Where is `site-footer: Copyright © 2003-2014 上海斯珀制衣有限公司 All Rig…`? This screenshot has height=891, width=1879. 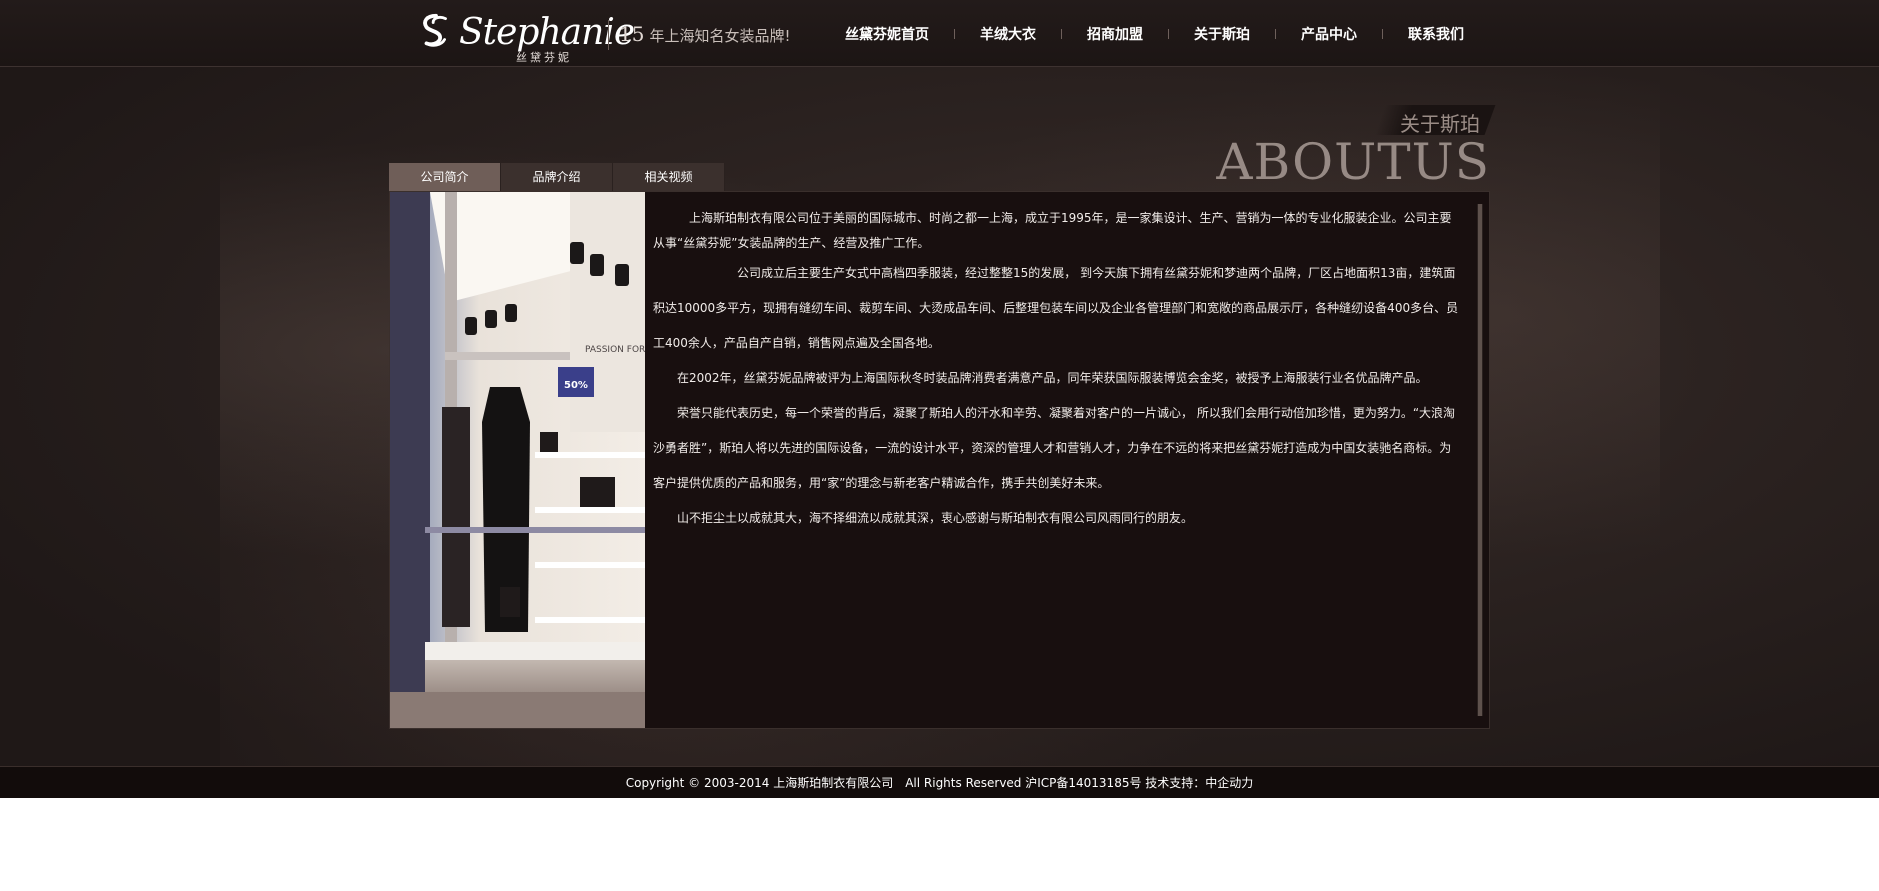 site-footer: Copyright © 2003-2014 上海斯珀制衣有限公司 All Rig… is located at coordinates (939, 782).